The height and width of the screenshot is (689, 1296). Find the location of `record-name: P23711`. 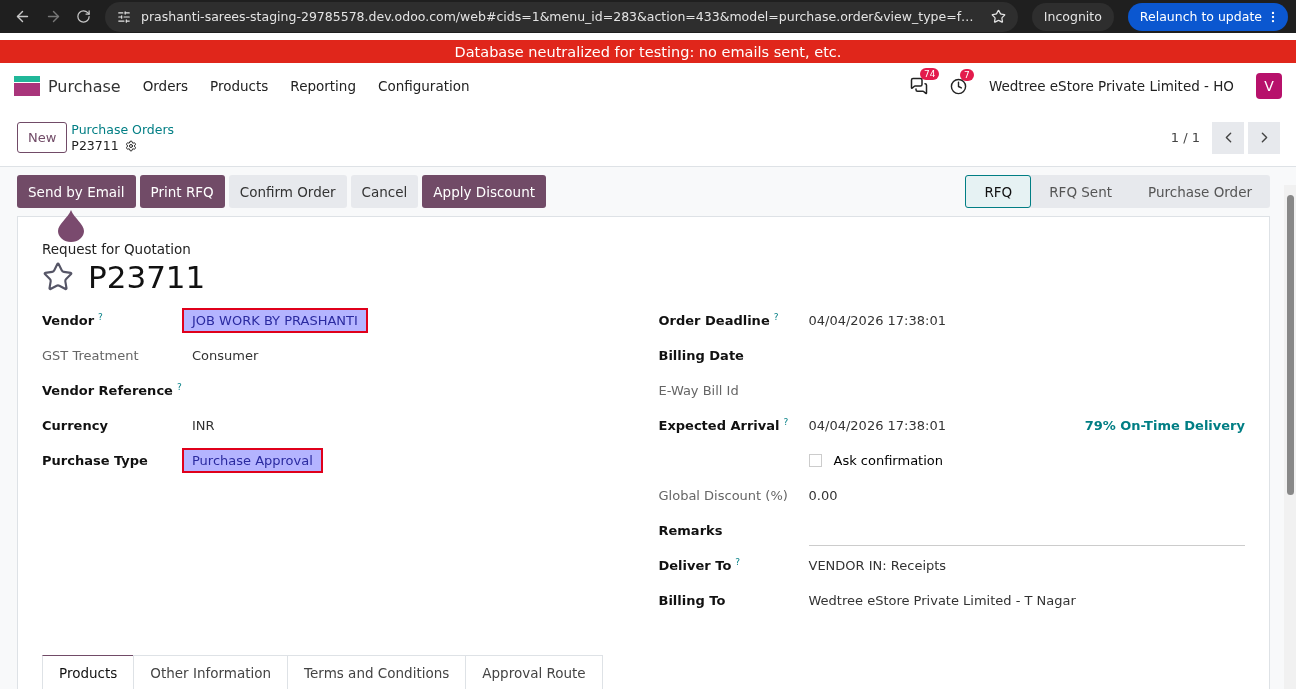

record-name: P23711 is located at coordinates (95, 145).